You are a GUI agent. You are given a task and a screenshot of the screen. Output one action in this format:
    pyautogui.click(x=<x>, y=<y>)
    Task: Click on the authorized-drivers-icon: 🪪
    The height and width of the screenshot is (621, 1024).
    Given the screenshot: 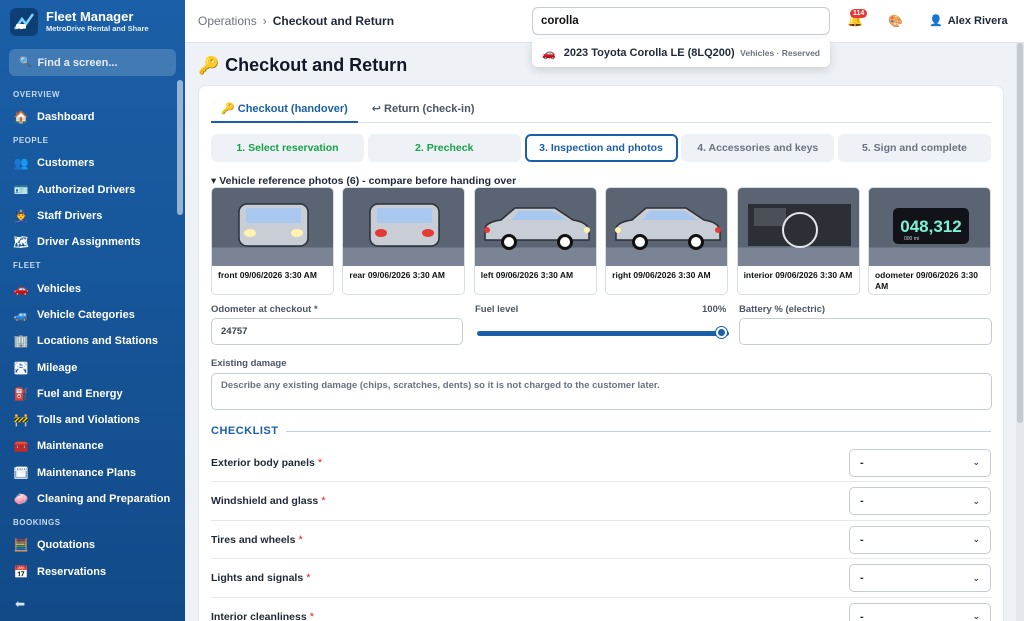 What is the action you would take?
    pyautogui.click(x=21, y=189)
    